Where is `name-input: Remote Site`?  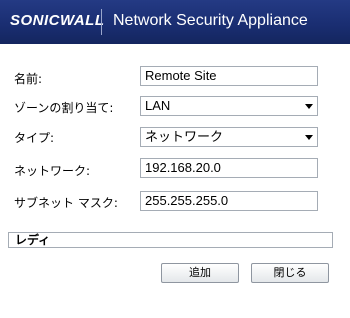 name-input: Remote Site is located at coordinates (229, 76).